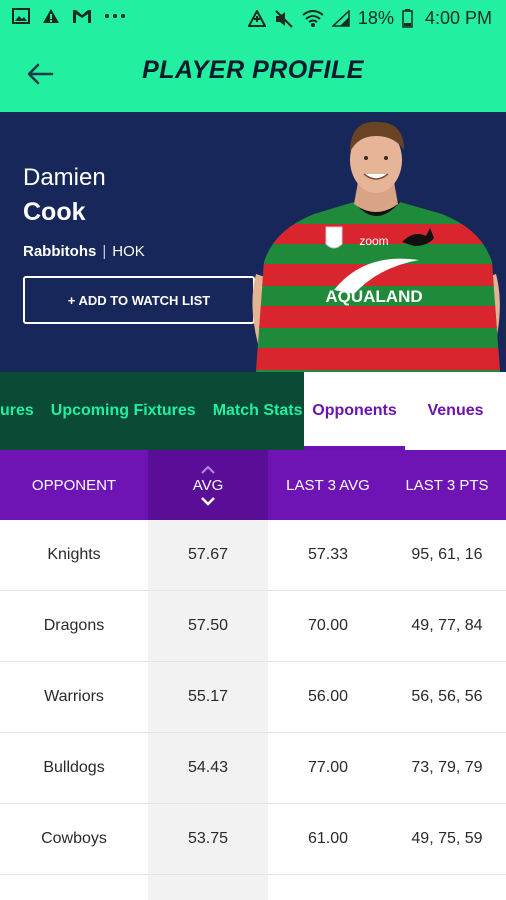 The image size is (506, 900). I want to click on tabs-scroll-area: ures Upcoming Fixtures Match Stats, so click(152, 411).